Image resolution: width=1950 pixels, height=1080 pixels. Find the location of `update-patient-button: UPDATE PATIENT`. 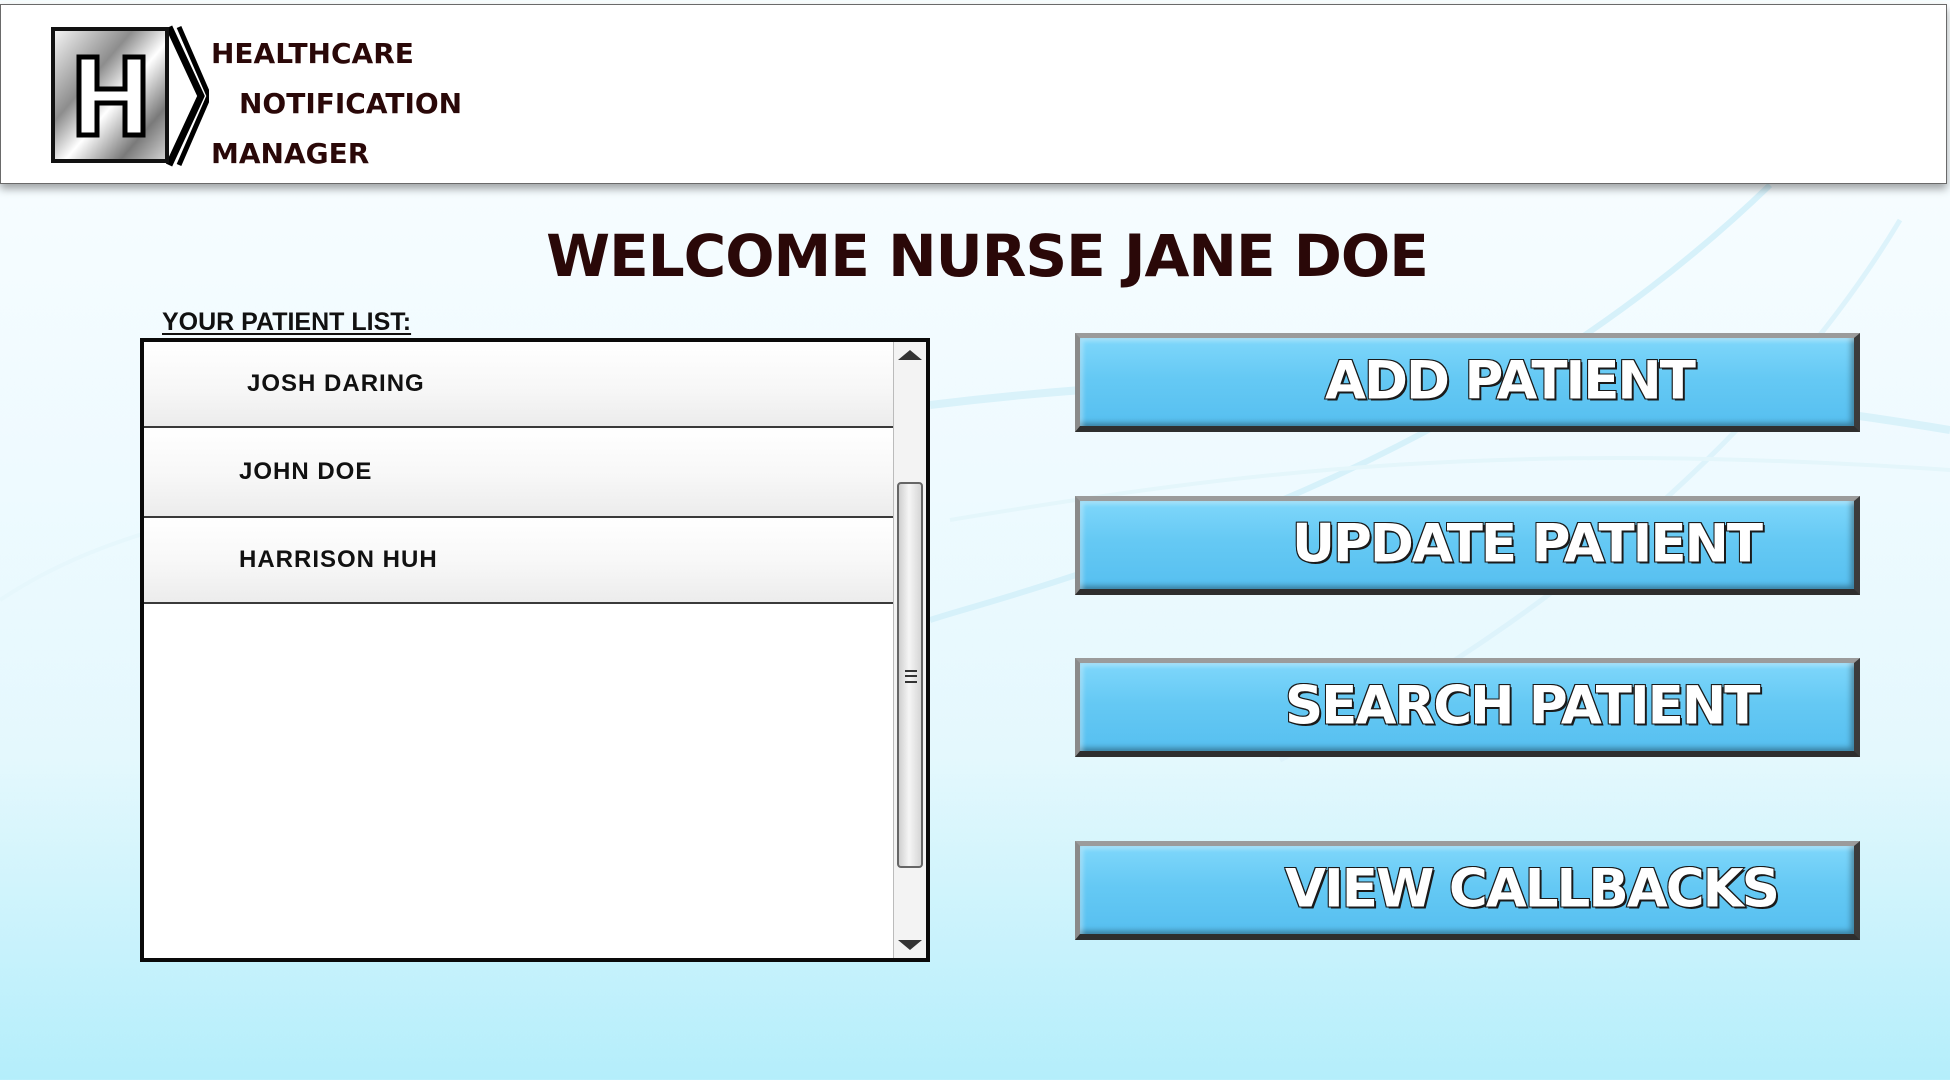

update-patient-button: UPDATE PATIENT is located at coordinates (1467, 545).